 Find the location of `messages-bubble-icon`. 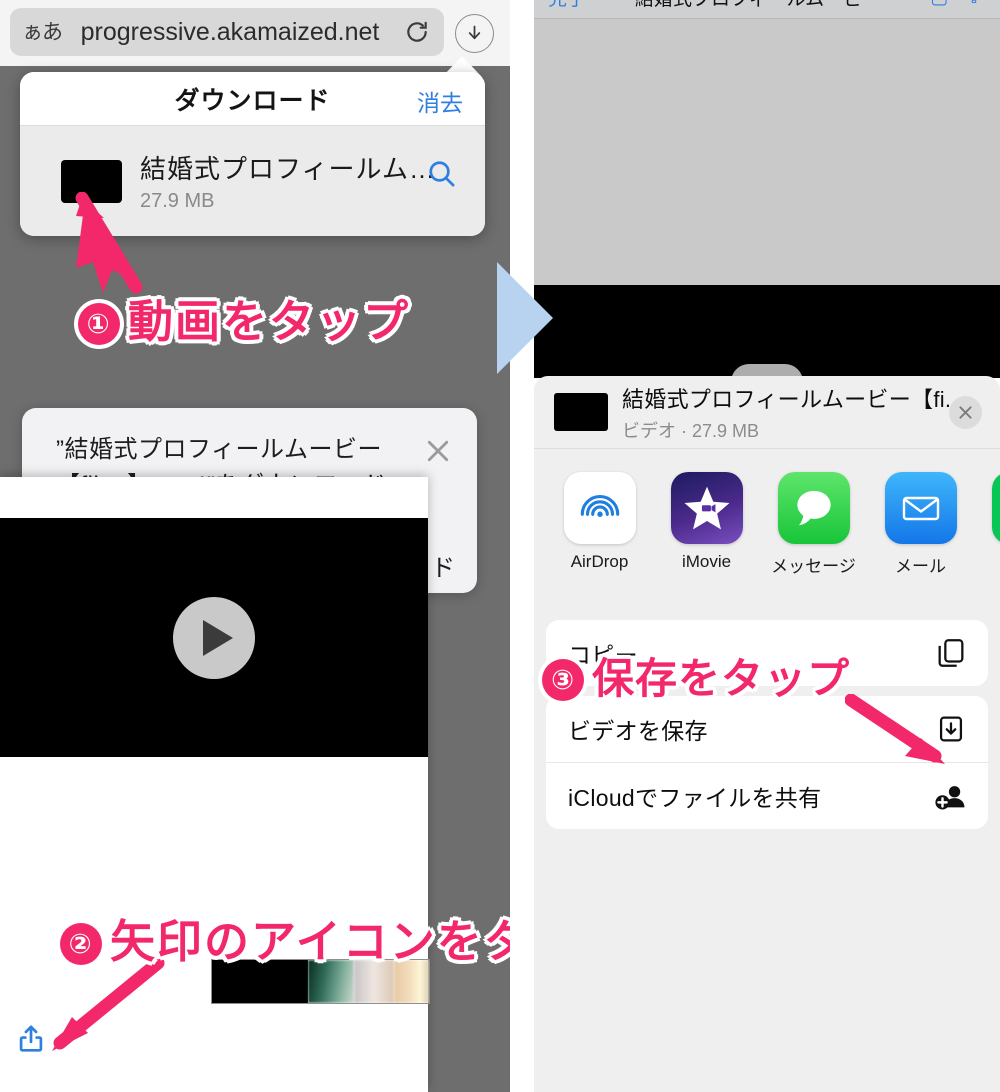

messages-bubble-icon is located at coordinates (813, 508).